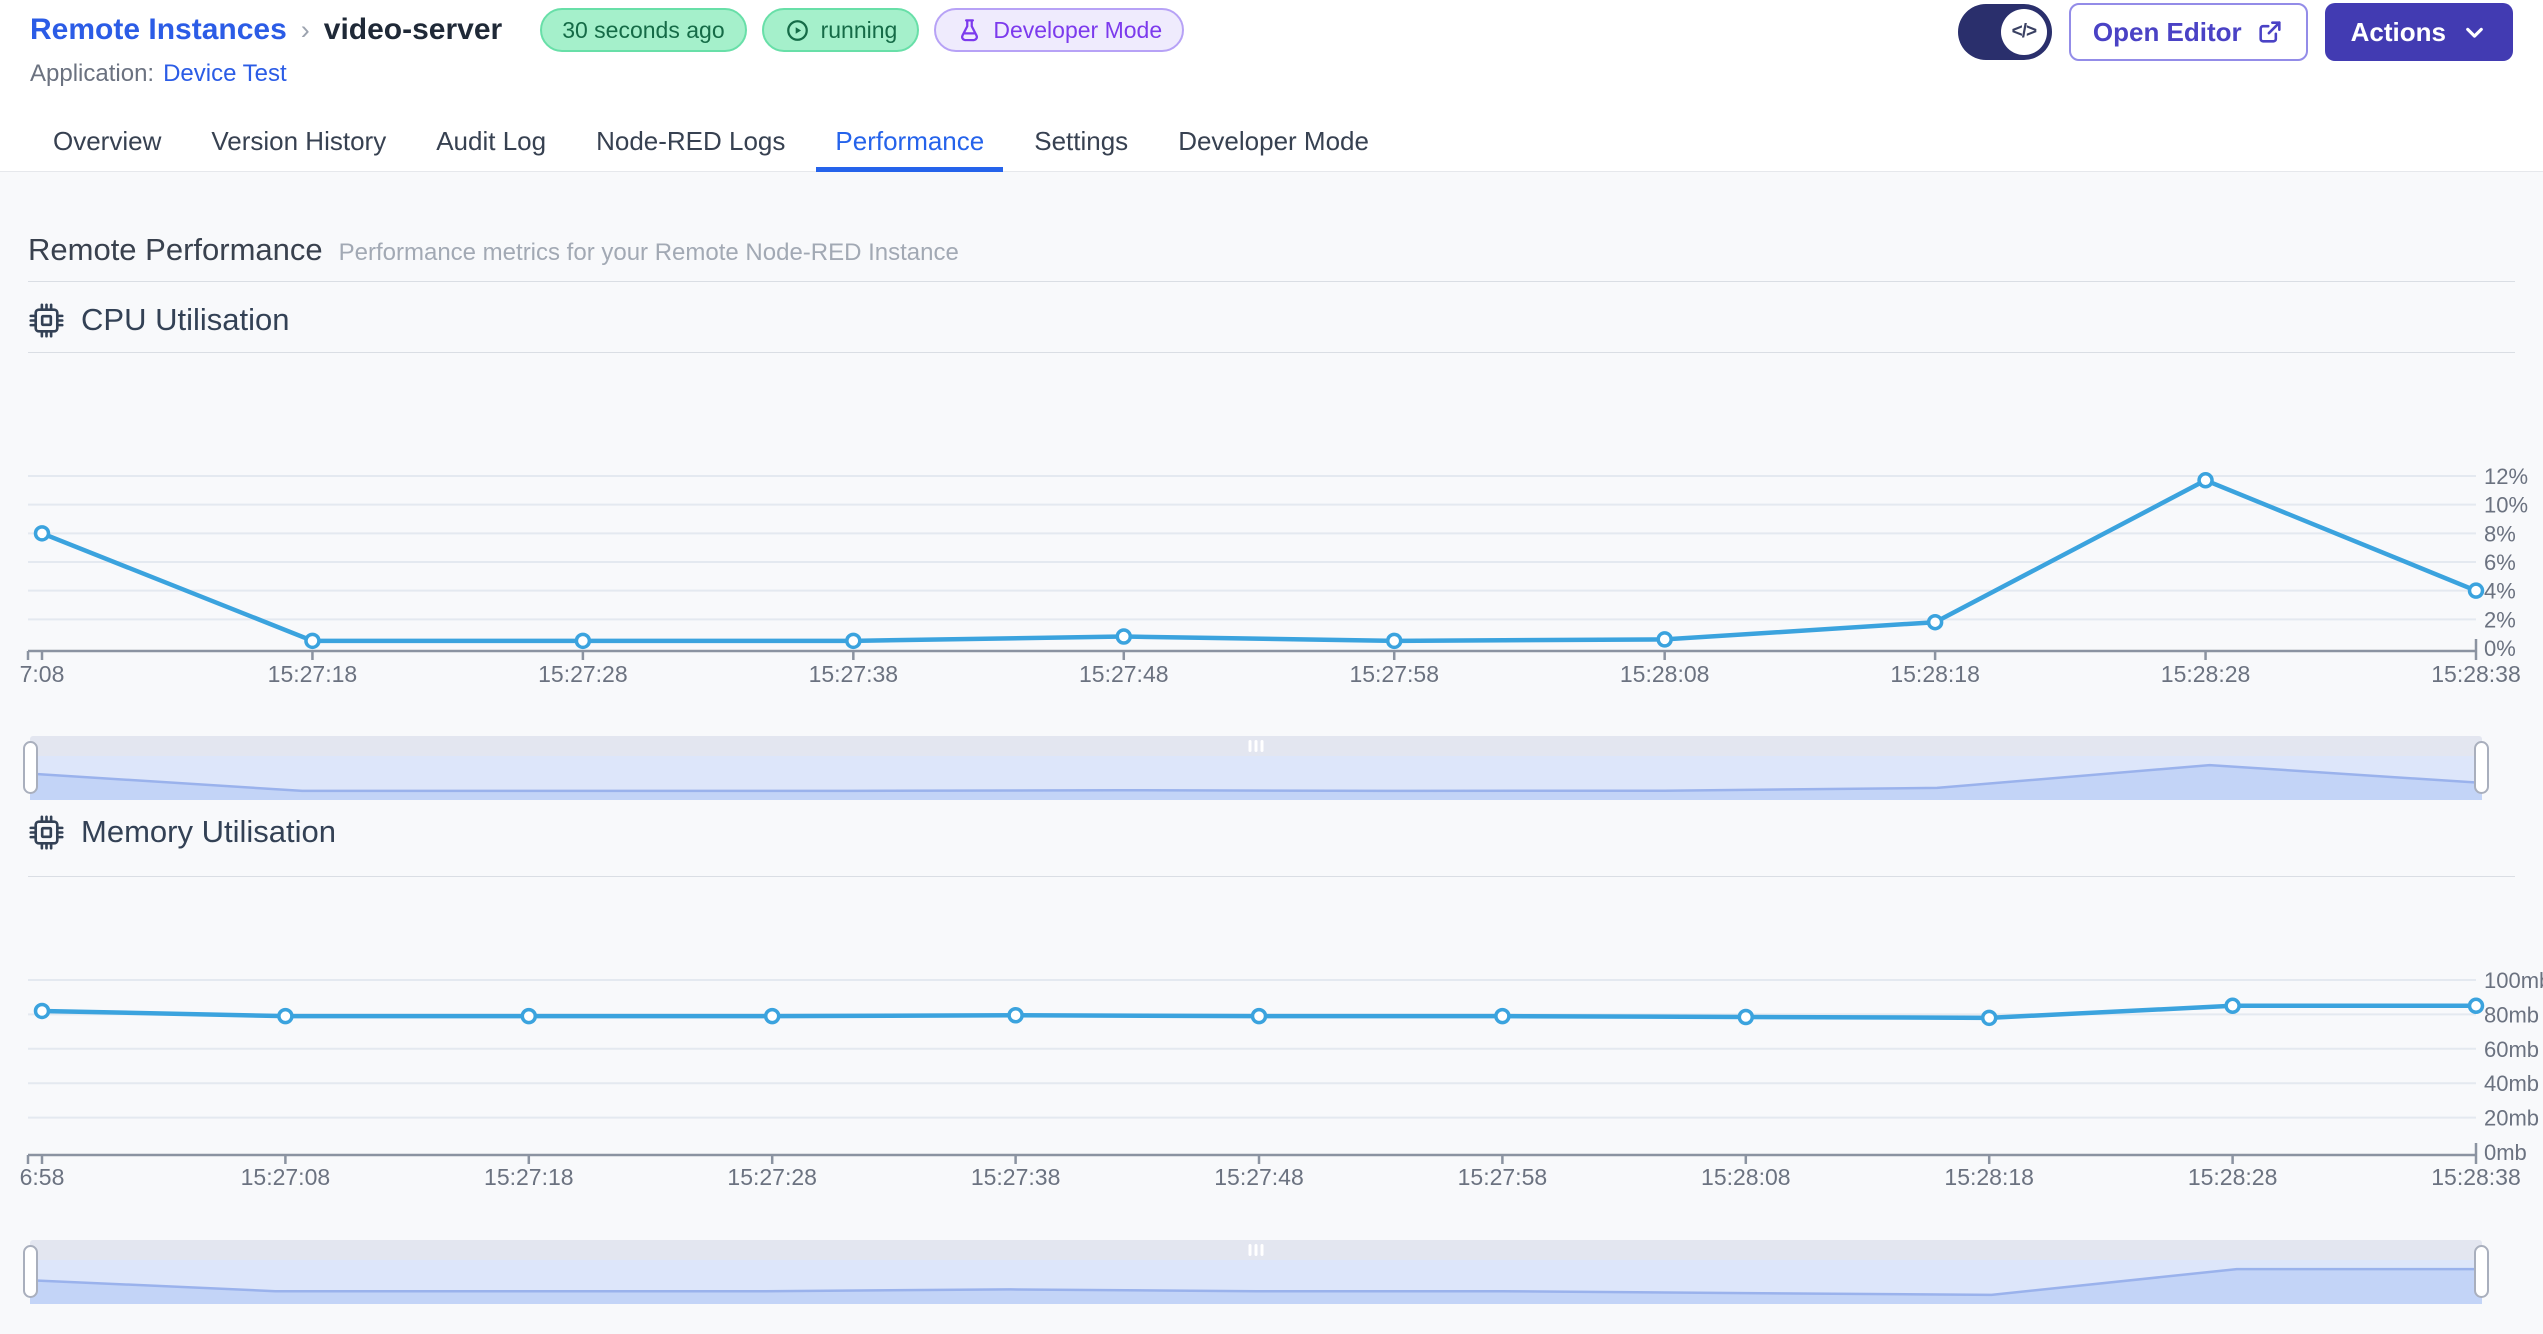 The width and height of the screenshot is (2543, 1334). I want to click on status-badges: 30 seconds ago running Developer Mode, so click(862, 30).